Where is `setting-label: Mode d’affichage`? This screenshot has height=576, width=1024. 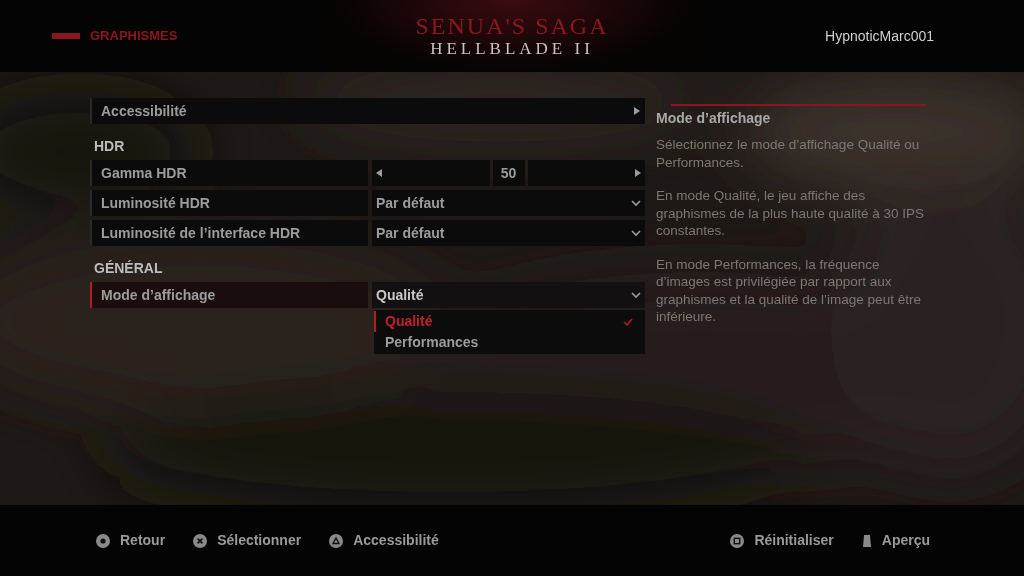 setting-label: Mode d’affichage is located at coordinates (229, 295).